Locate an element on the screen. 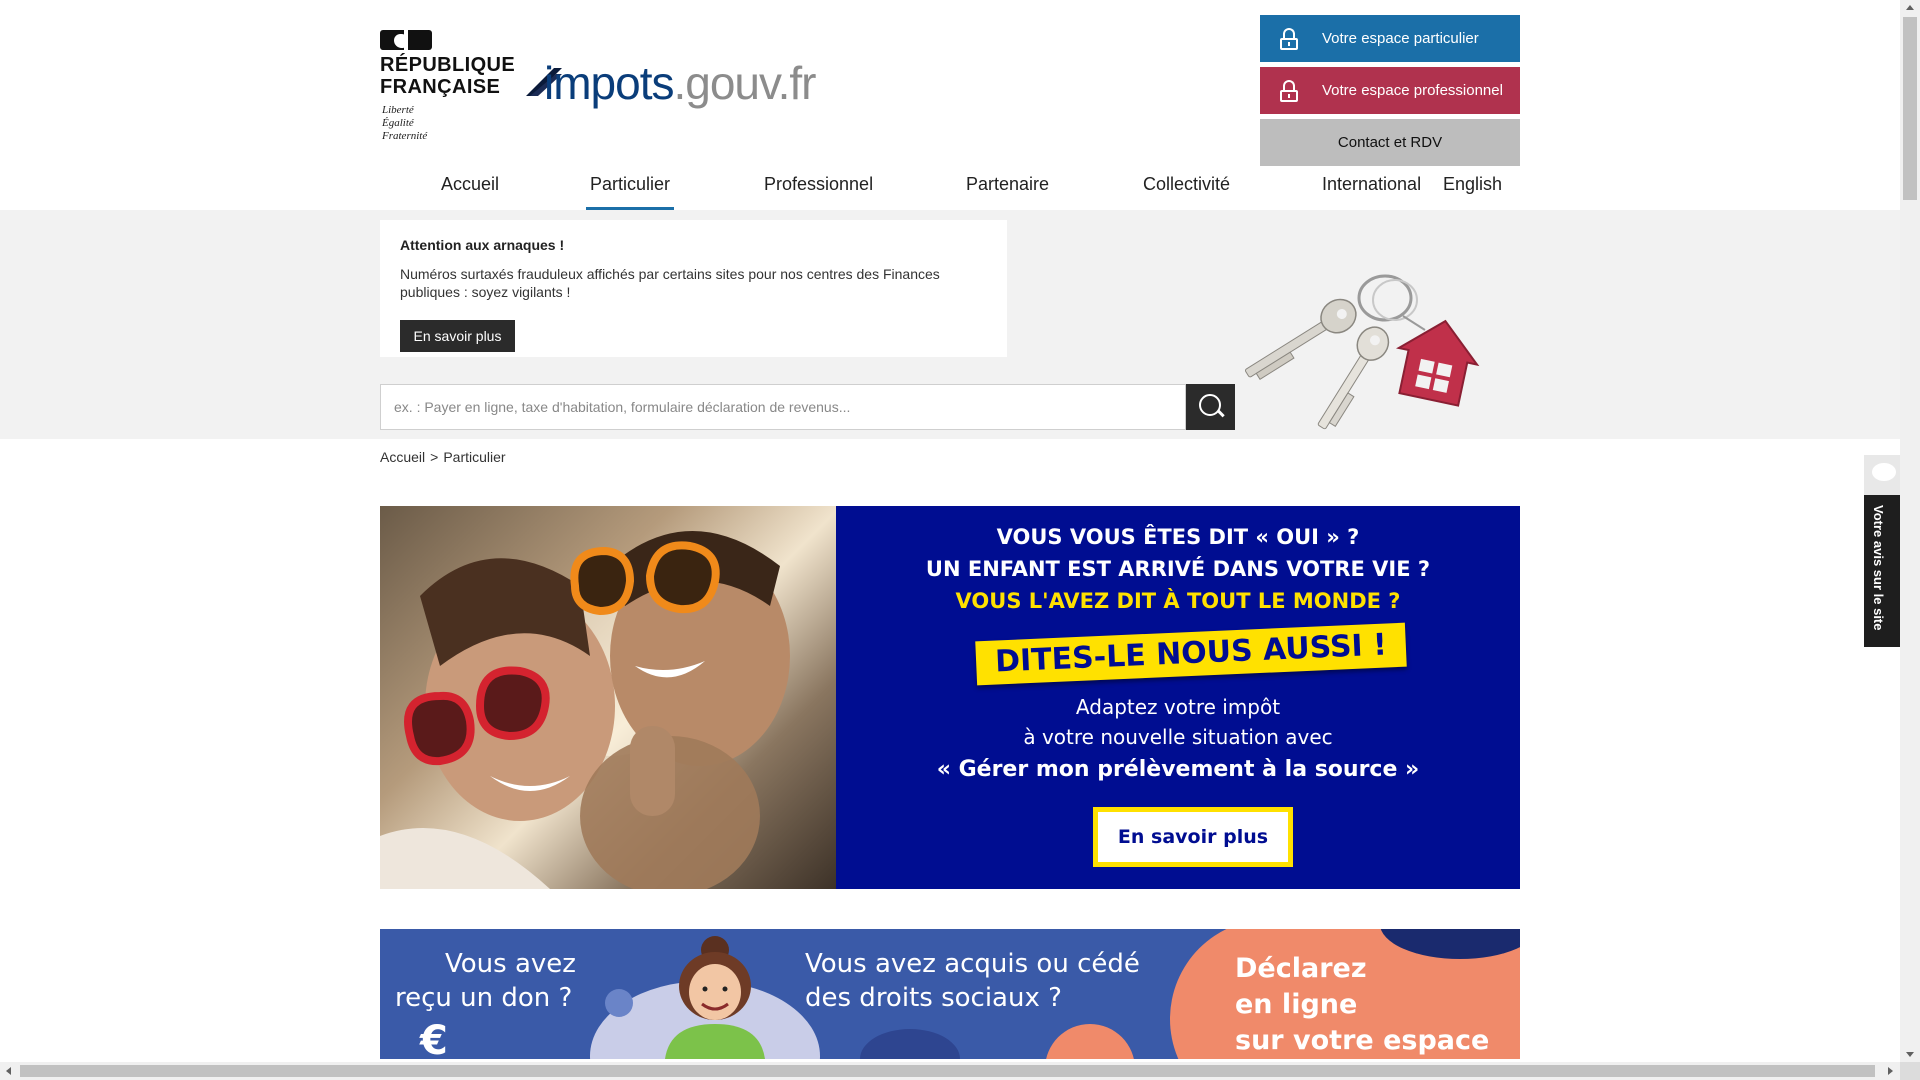 The width and height of the screenshot is (1920, 1080). scroll-up-icon is located at coordinates (1910, 7).